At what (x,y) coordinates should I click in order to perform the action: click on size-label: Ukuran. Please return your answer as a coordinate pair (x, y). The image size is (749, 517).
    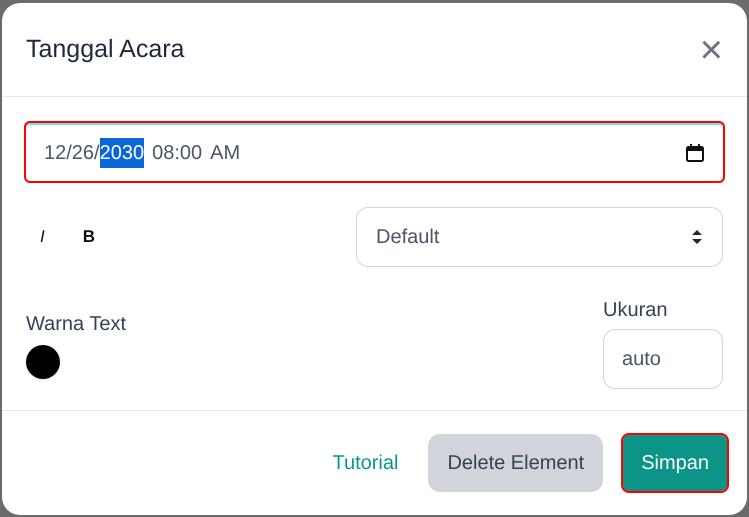
    Looking at the image, I should click on (635, 310).